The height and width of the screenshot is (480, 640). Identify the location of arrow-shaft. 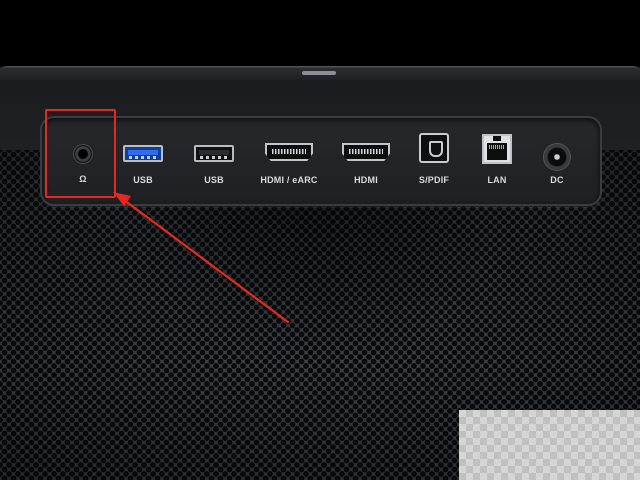
(206, 261).